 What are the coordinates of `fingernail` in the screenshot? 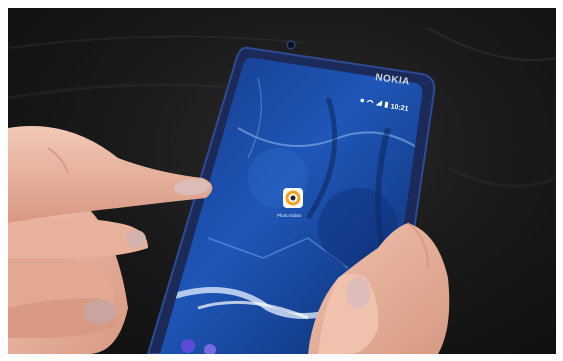 It's located at (100, 312).